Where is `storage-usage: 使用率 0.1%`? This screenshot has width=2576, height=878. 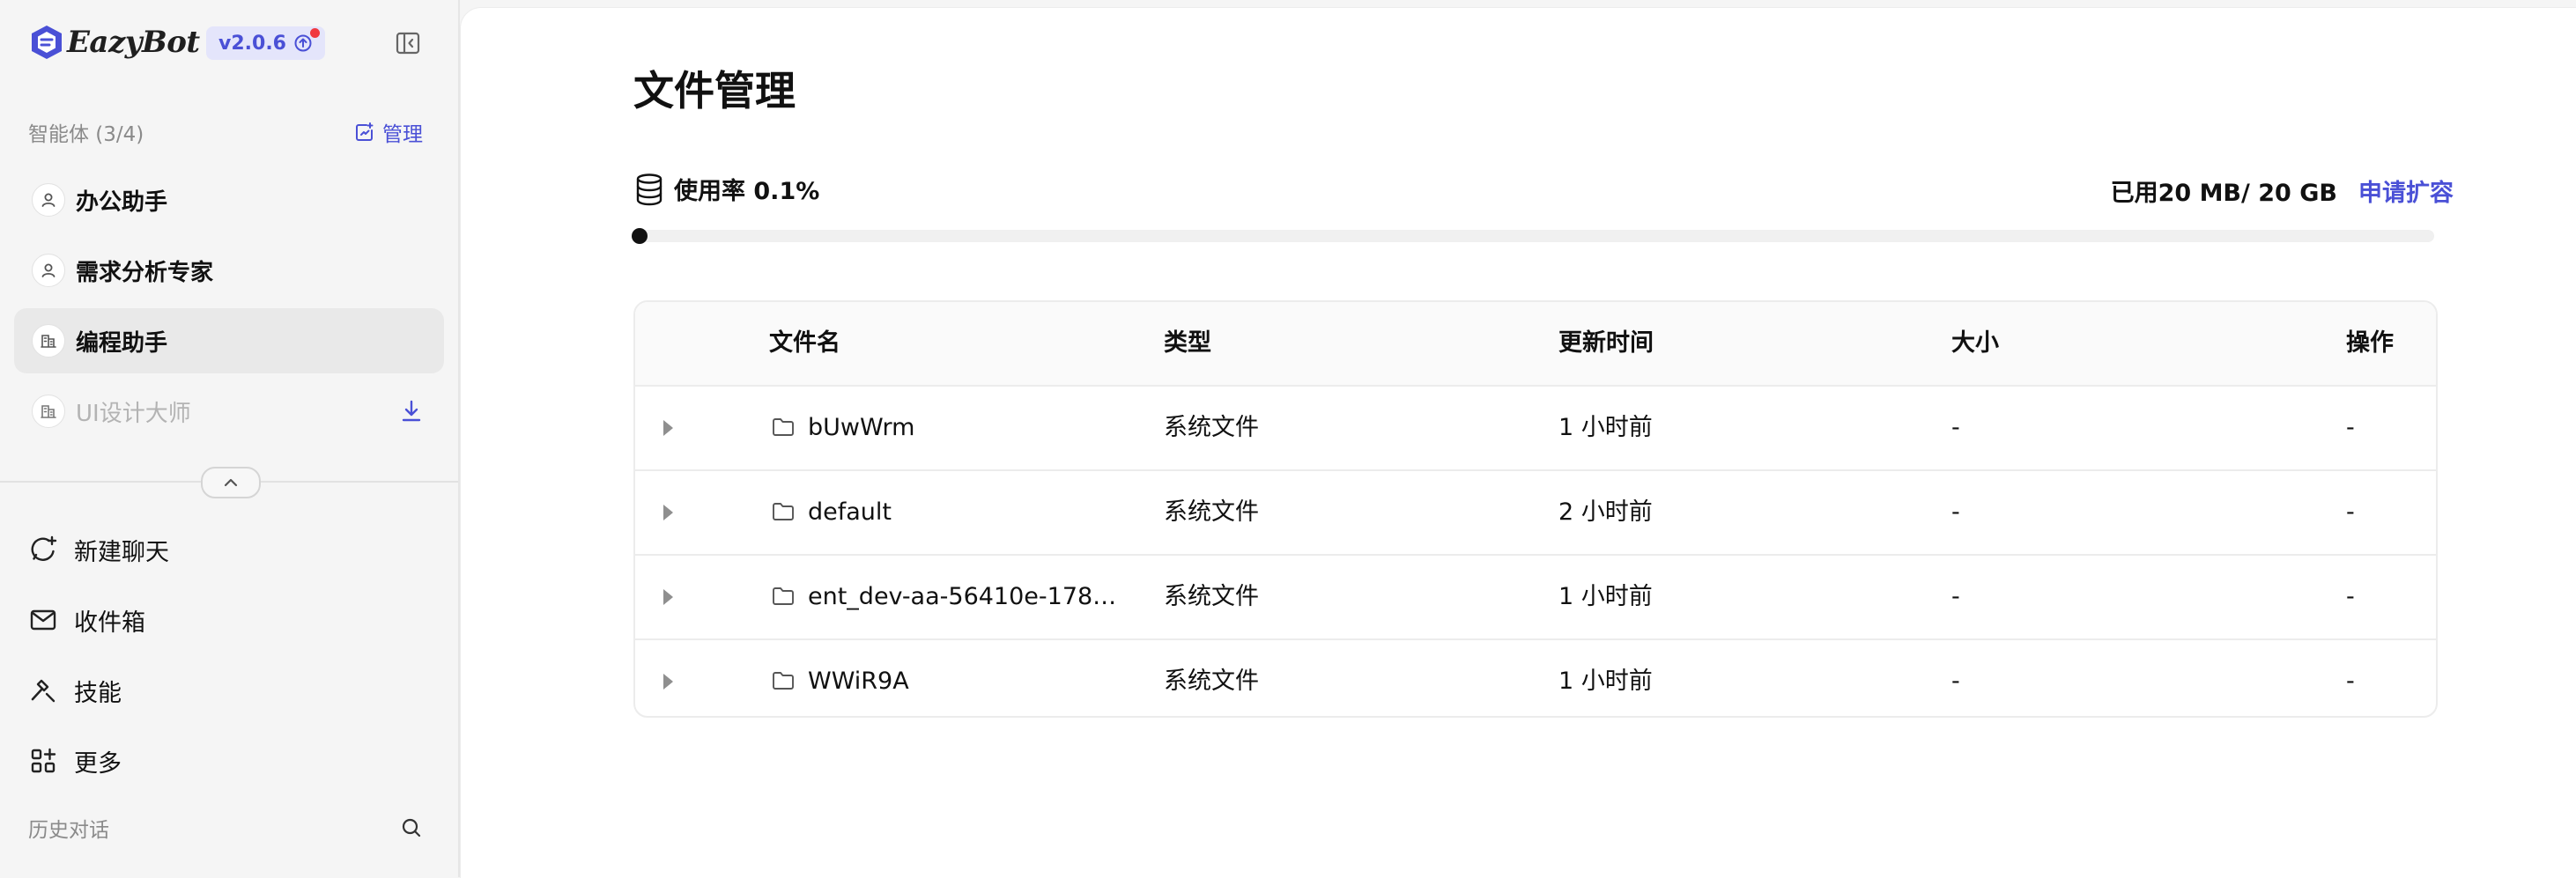
storage-usage: 使用率 0.1% is located at coordinates (726, 189).